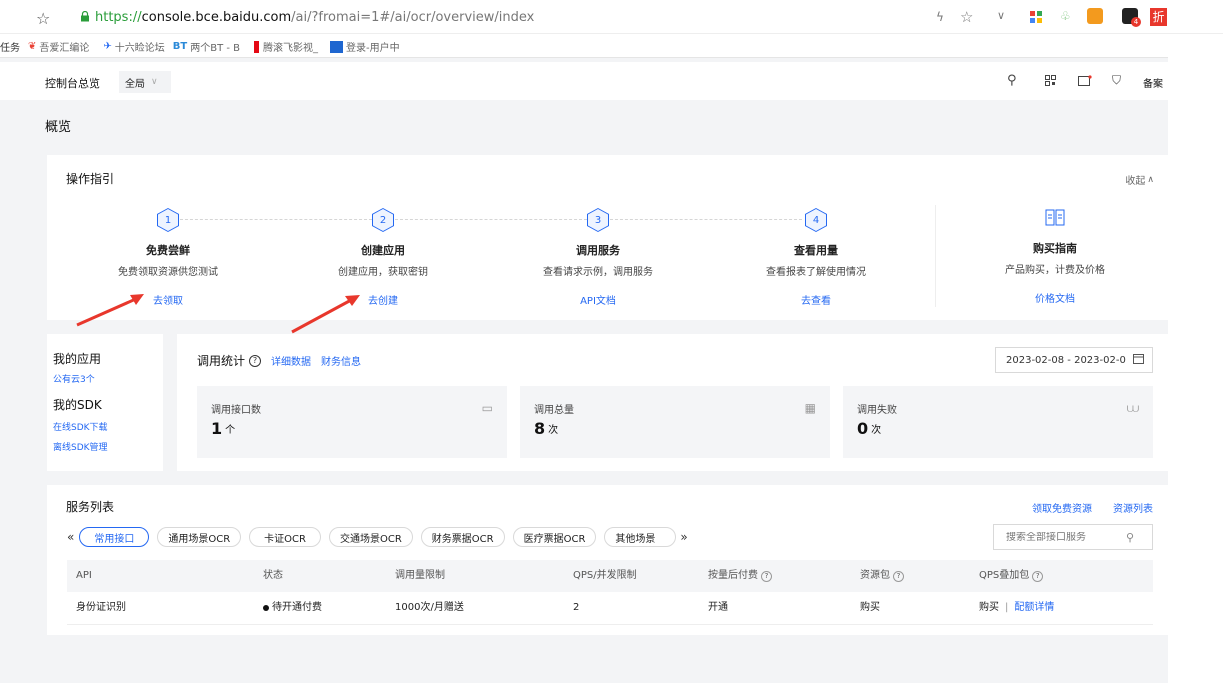  Describe the element at coordinates (1136, 22) in the screenshot. I see `extension-badge: 4` at that location.